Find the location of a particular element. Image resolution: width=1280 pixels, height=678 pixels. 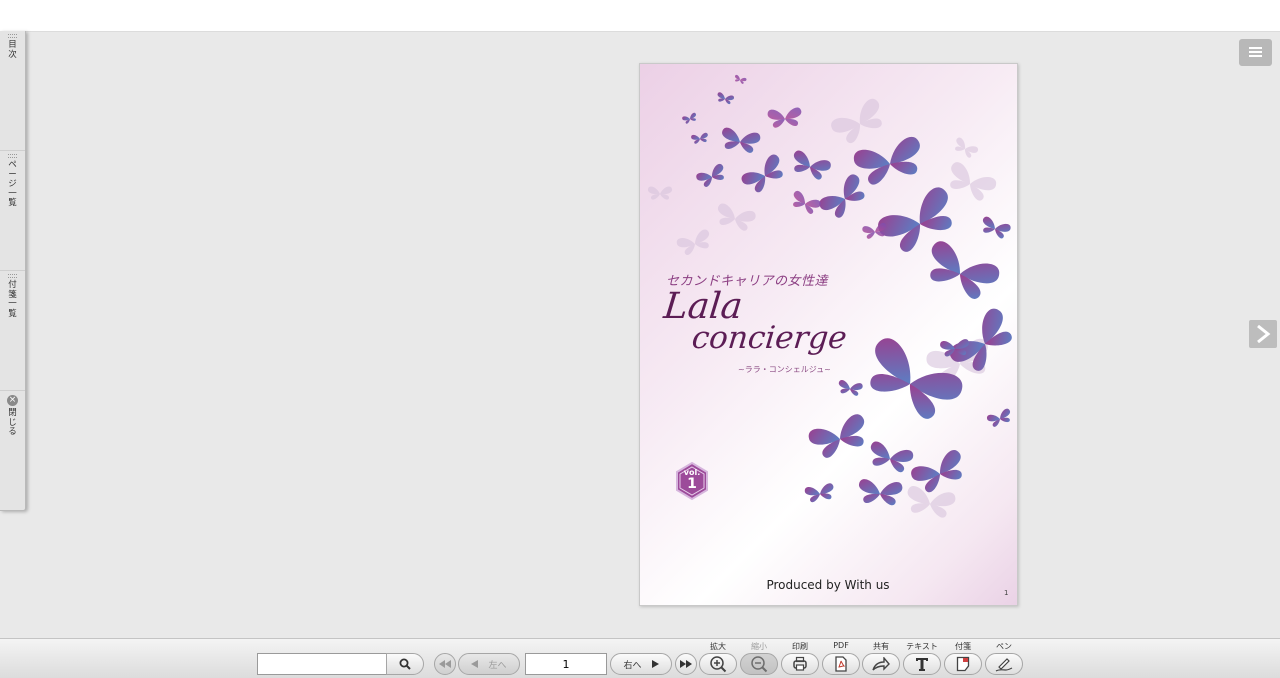

pen-button is located at coordinates (1004, 664).